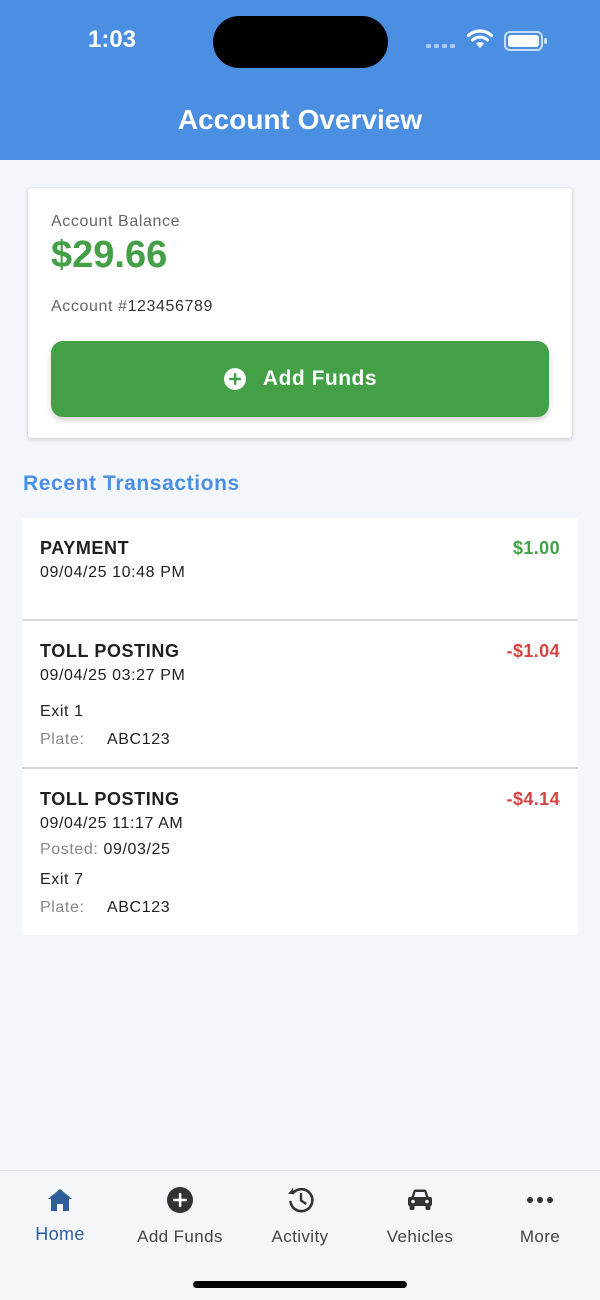 This screenshot has width=600, height=1300. I want to click on add-funds-label: Add Funds, so click(320, 378).